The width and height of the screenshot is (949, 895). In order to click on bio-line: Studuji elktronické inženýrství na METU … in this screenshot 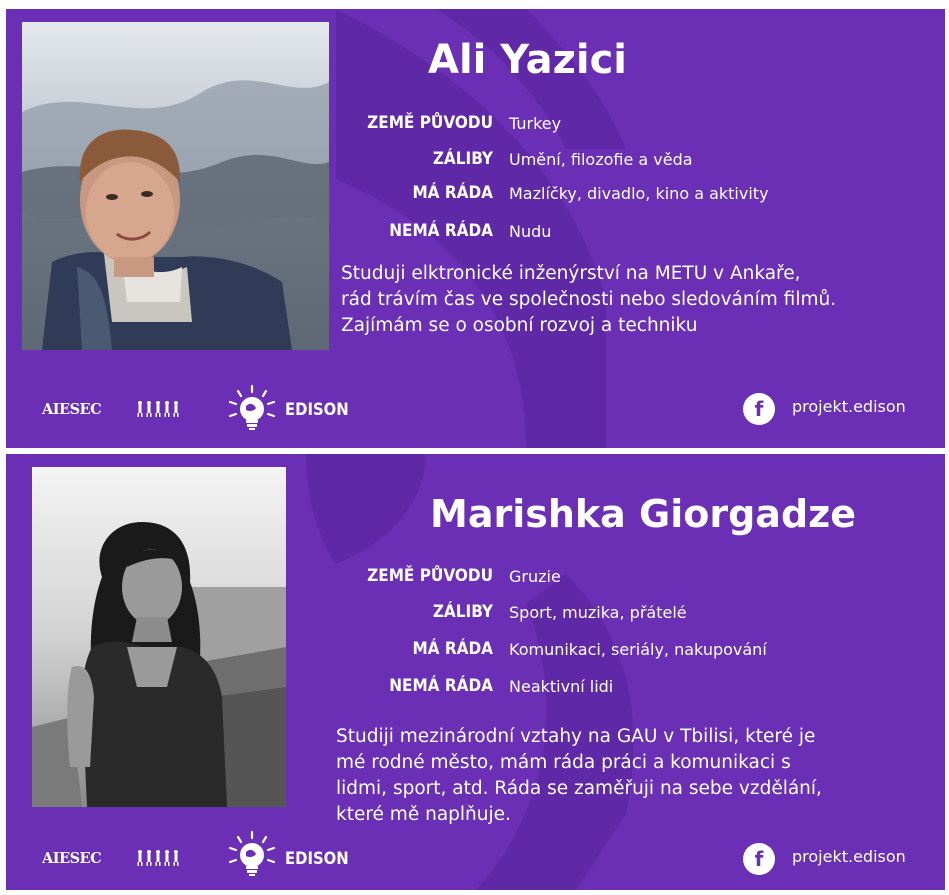, I will do `click(571, 273)`.